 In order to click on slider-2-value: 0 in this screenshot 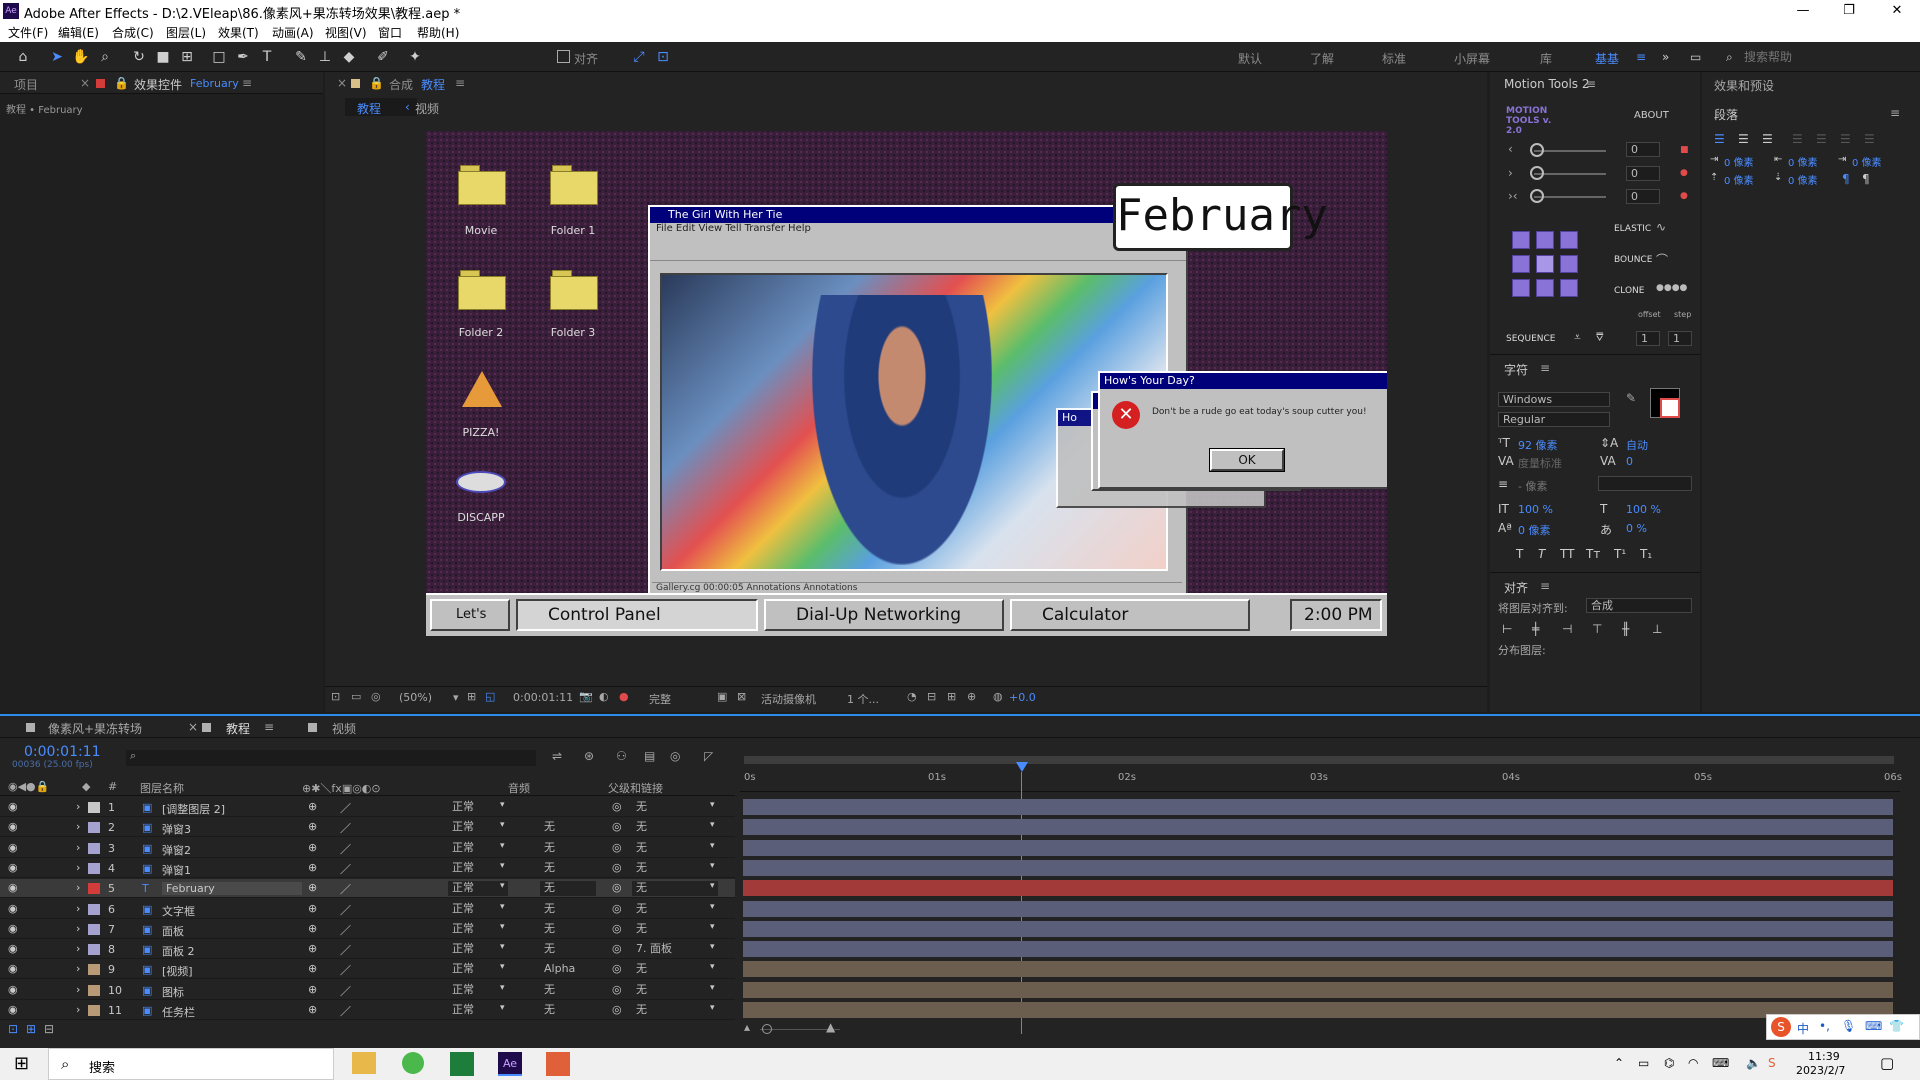, I will do `click(1643, 173)`.